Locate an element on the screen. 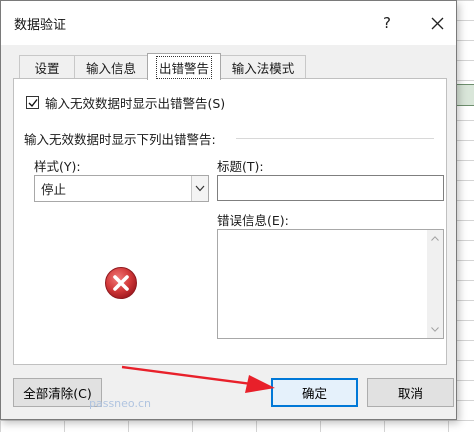 Image resolution: width=474 pixels, height=432 pixels. tab-ime-mode: 输入法模式 is located at coordinates (263, 67).